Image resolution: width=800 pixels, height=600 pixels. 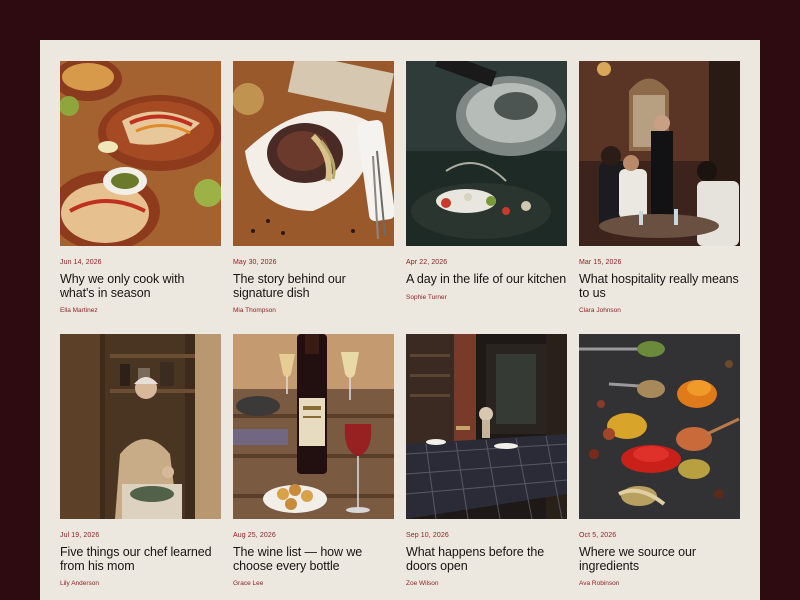 What do you see at coordinates (255, 262) in the screenshot?
I see `post-date: May 30, 2026` at bounding box center [255, 262].